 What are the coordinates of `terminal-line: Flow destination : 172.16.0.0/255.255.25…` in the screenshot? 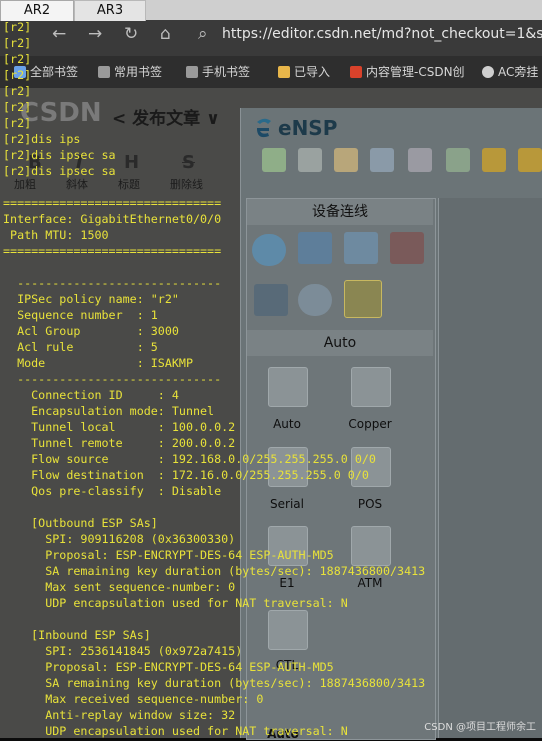 It's located at (186, 475).